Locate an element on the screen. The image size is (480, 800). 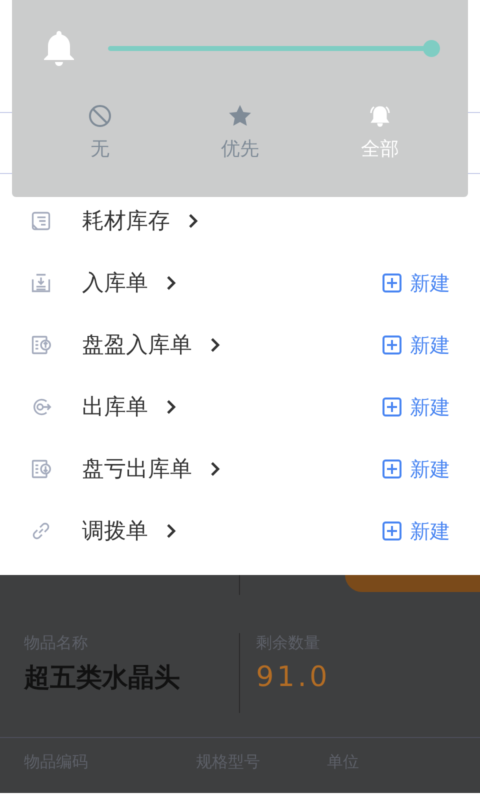
ringing-bell-icon is located at coordinates (380, 116).